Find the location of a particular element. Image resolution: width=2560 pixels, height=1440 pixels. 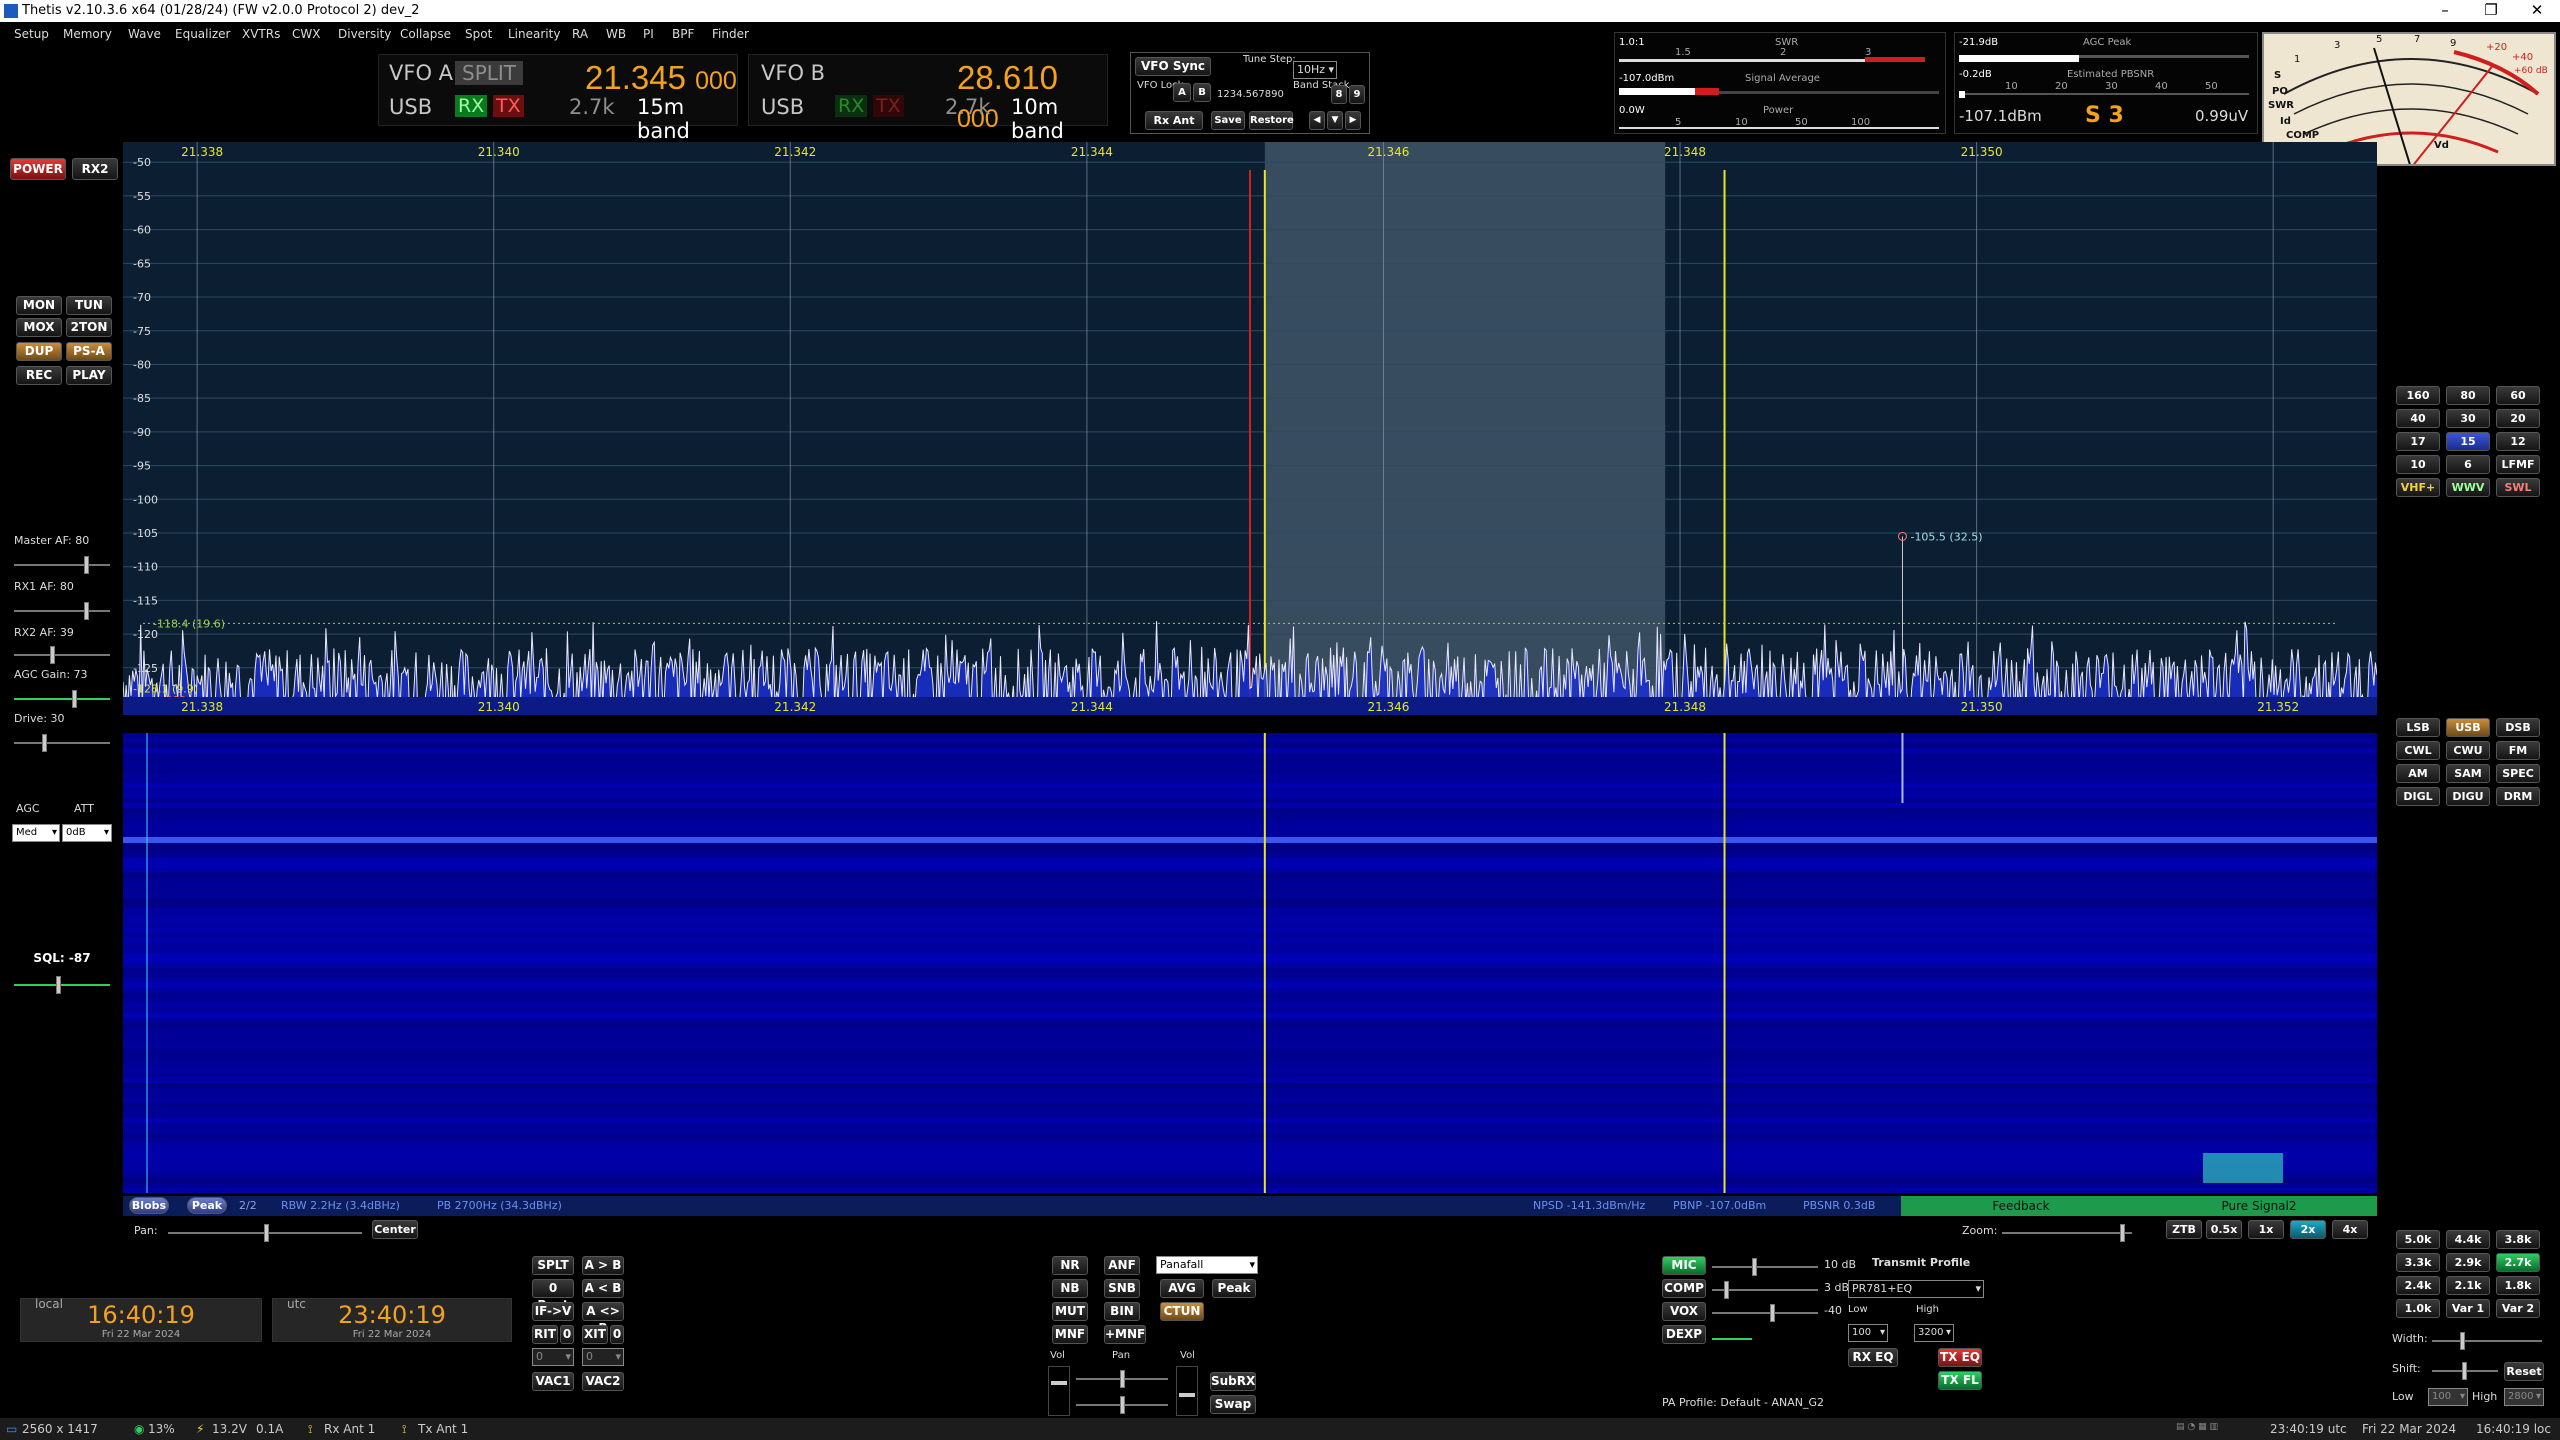

rx-ant-button: Rx Ant is located at coordinates (1174, 120).